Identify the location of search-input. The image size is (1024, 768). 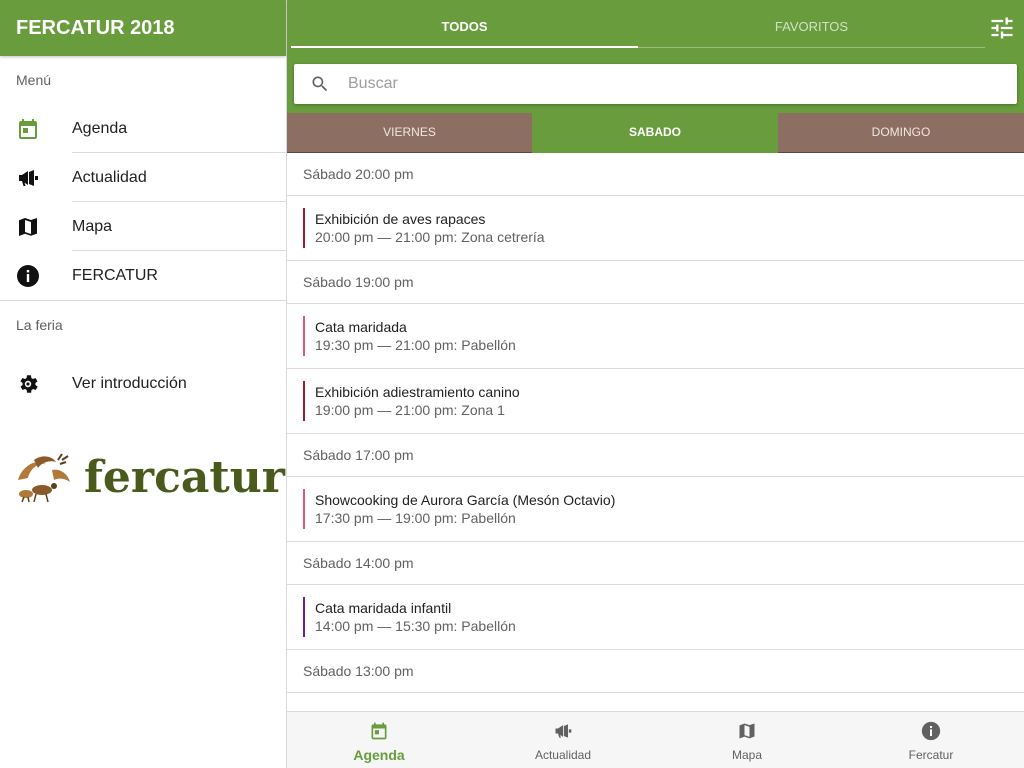
(673, 84).